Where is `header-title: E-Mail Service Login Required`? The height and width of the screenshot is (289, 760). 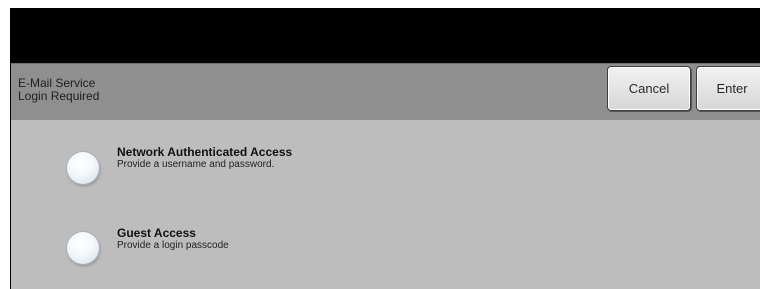 header-title: E-Mail Service Login Required is located at coordinates (58, 90).